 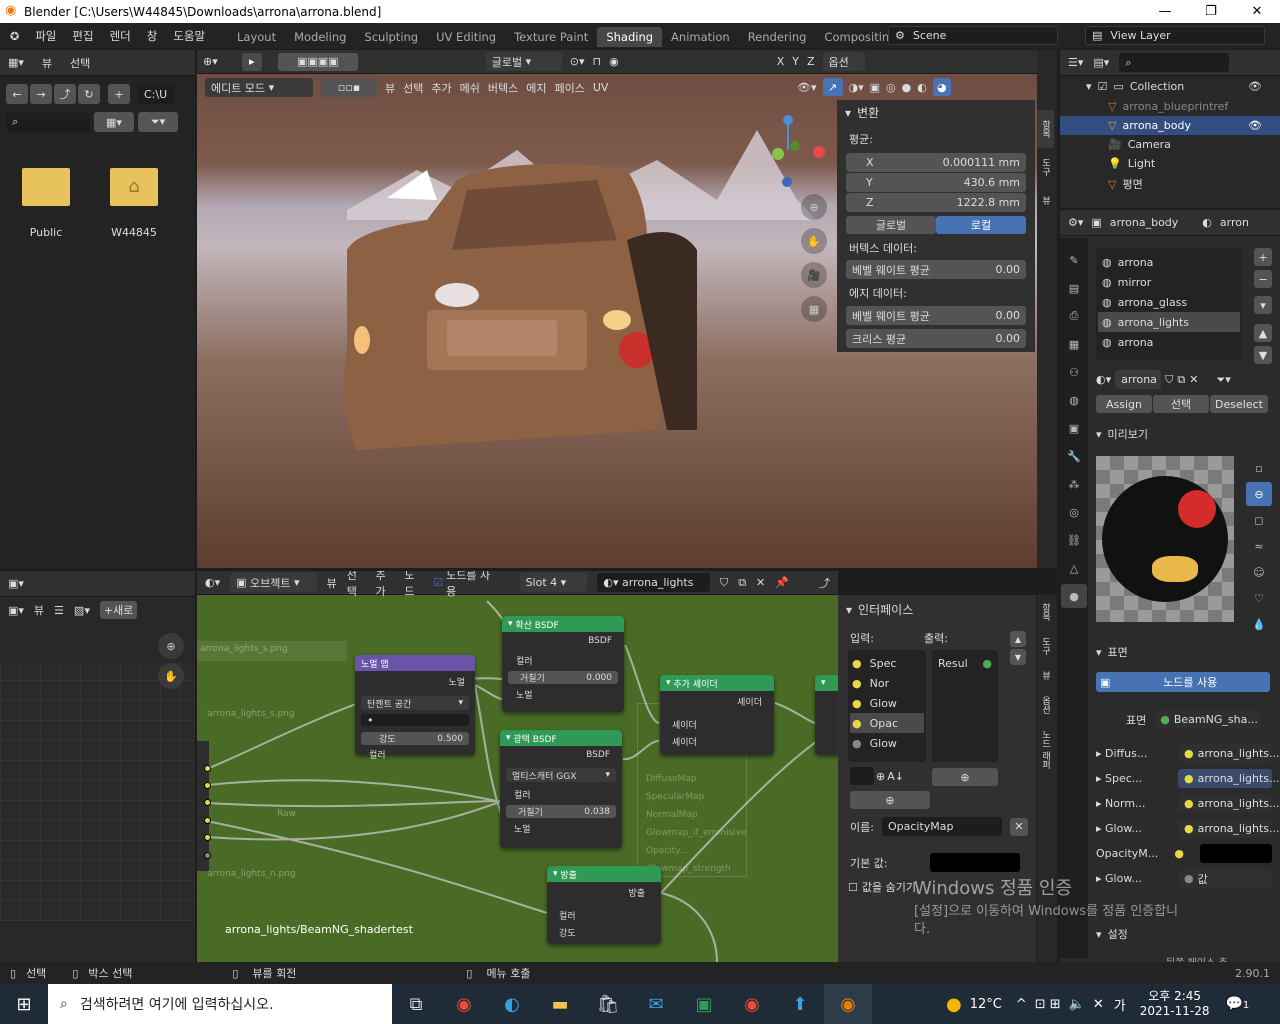 What do you see at coordinates (1236, 853) in the screenshot?
I see `opacity-color-swatch` at bounding box center [1236, 853].